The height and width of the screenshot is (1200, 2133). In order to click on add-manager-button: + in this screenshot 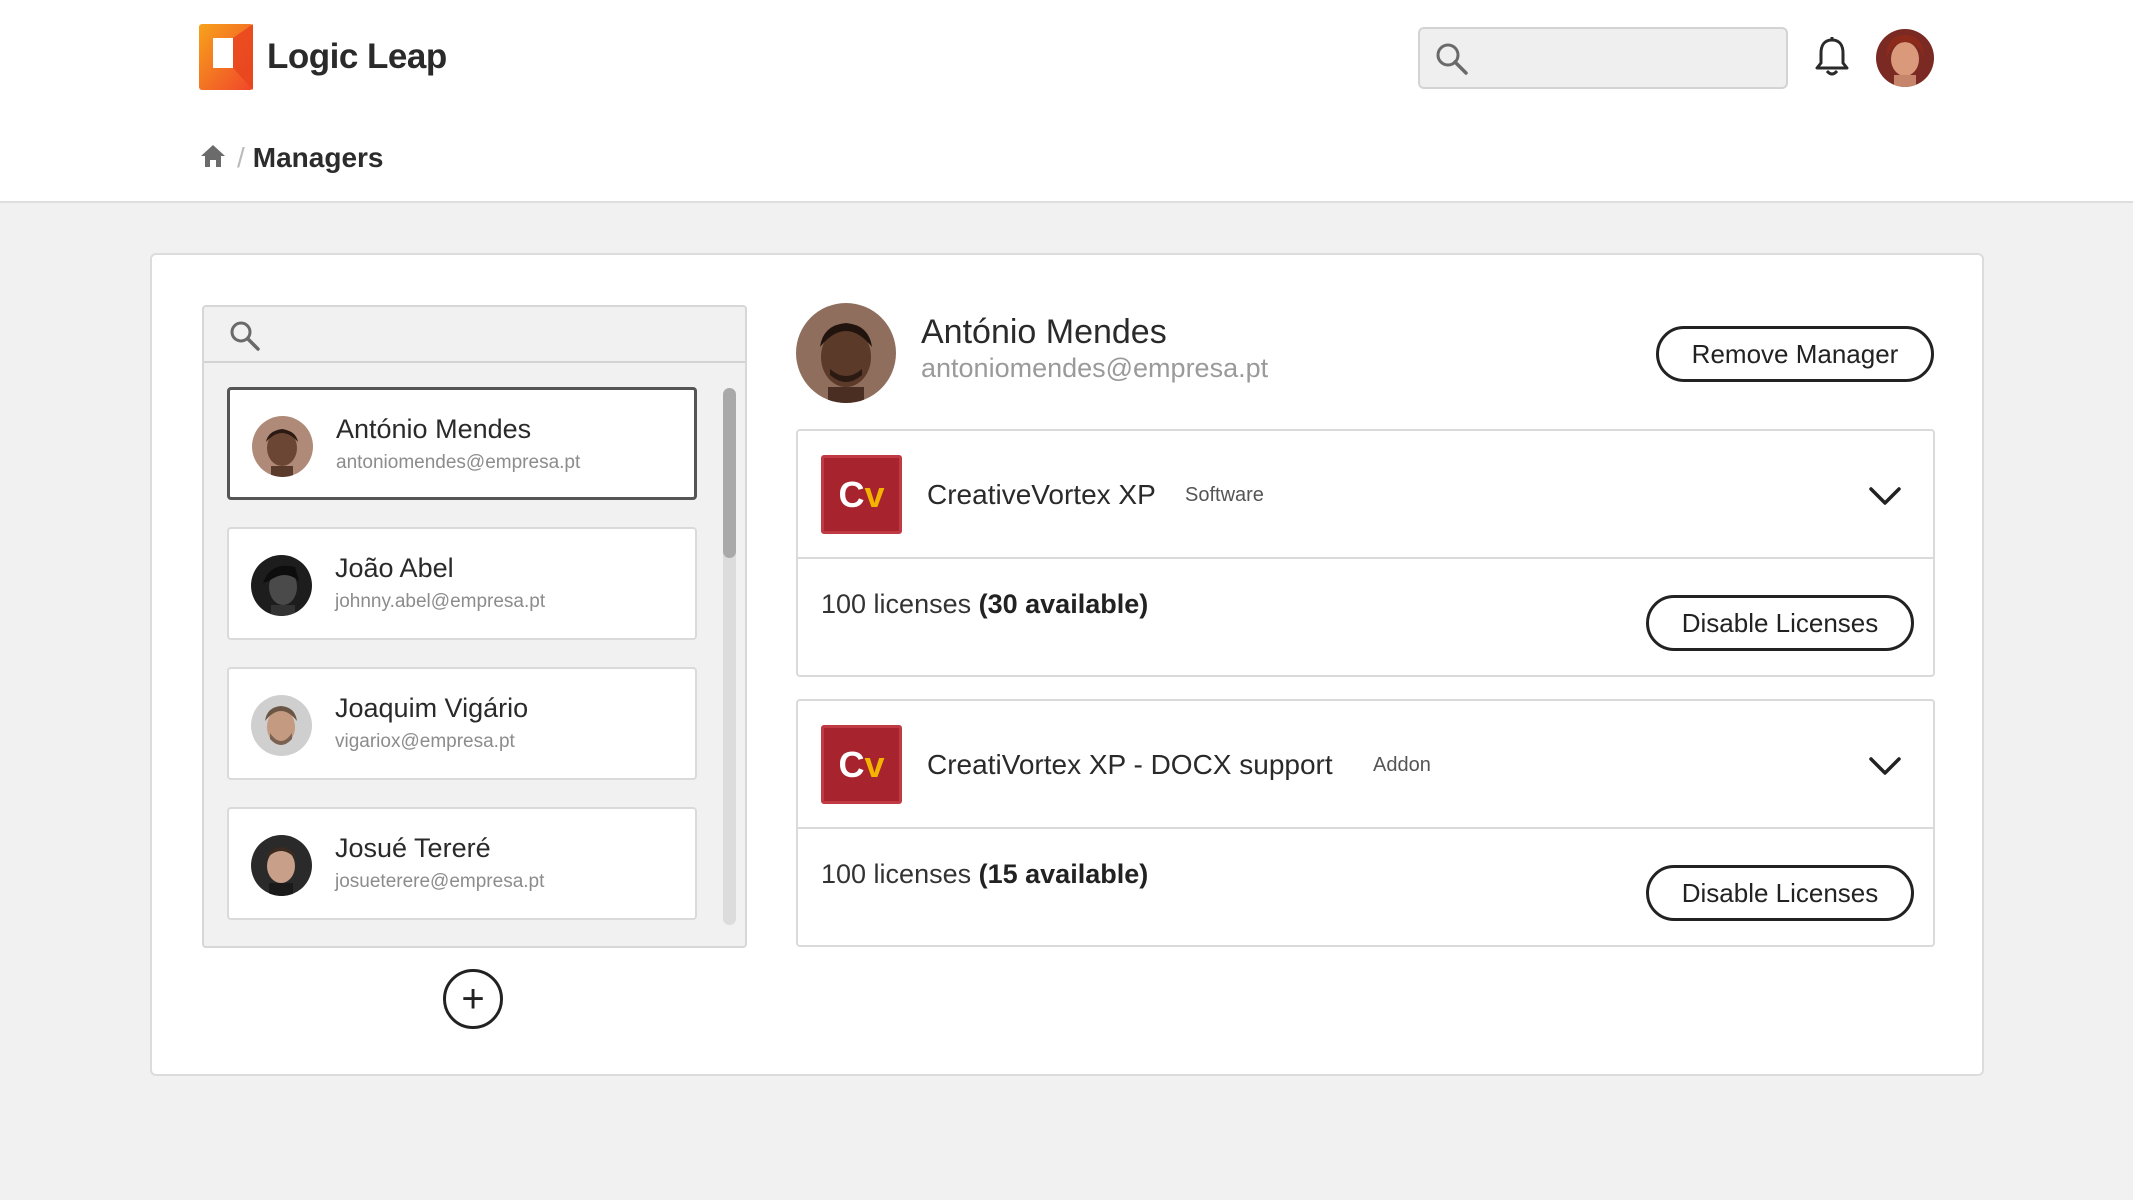, I will do `click(473, 999)`.